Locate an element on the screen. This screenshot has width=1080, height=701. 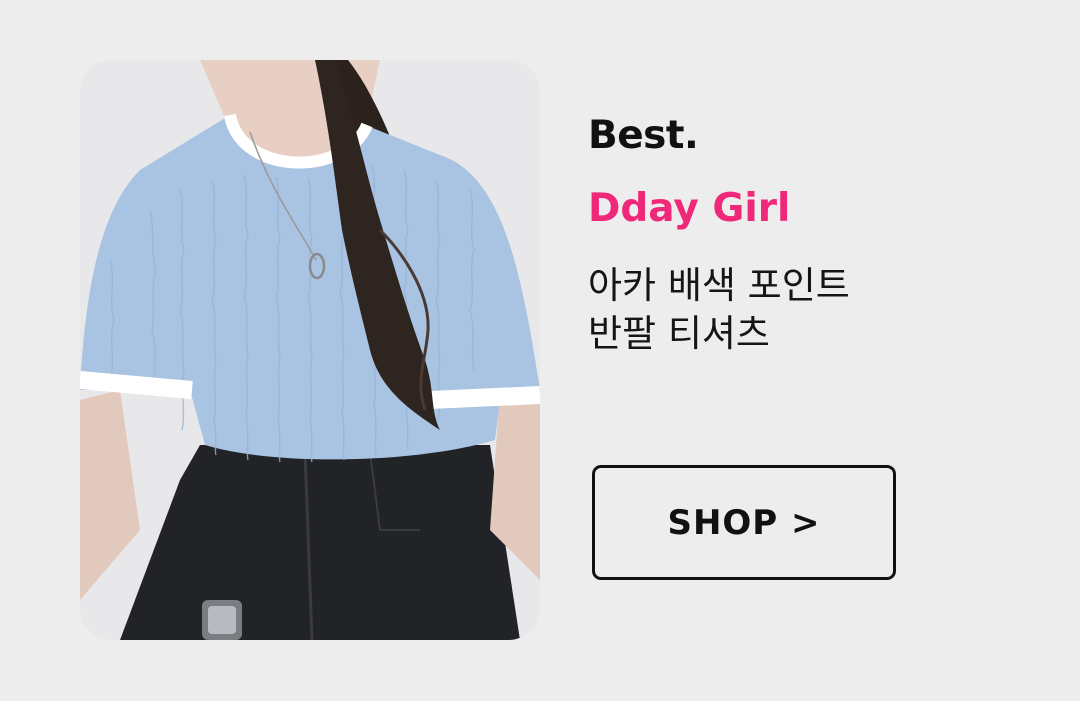
shop-button-label: SHOP > is located at coordinates (744, 522).